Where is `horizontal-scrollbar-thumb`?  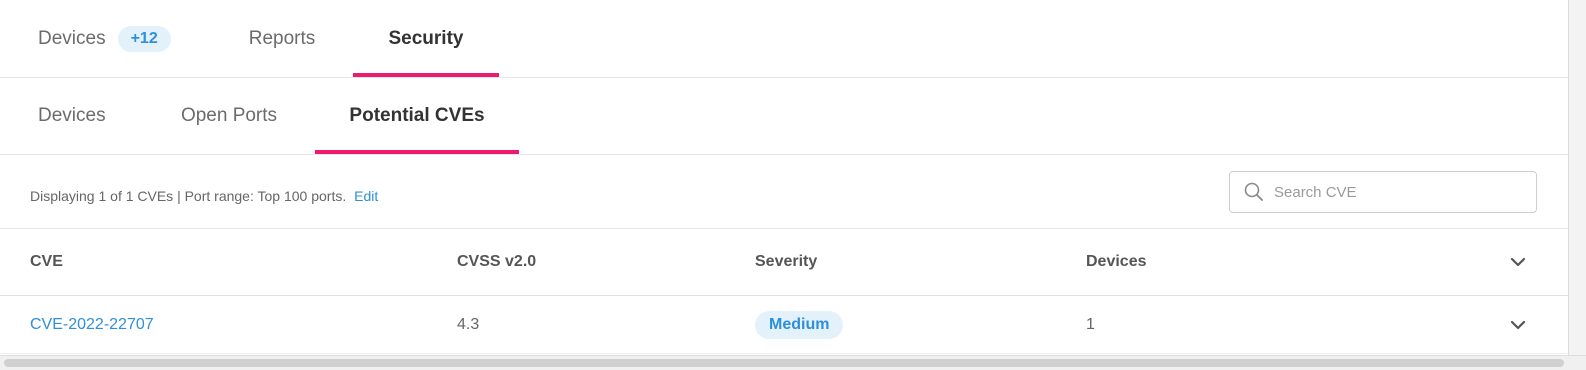 horizontal-scrollbar-thumb is located at coordinates (784, 363).